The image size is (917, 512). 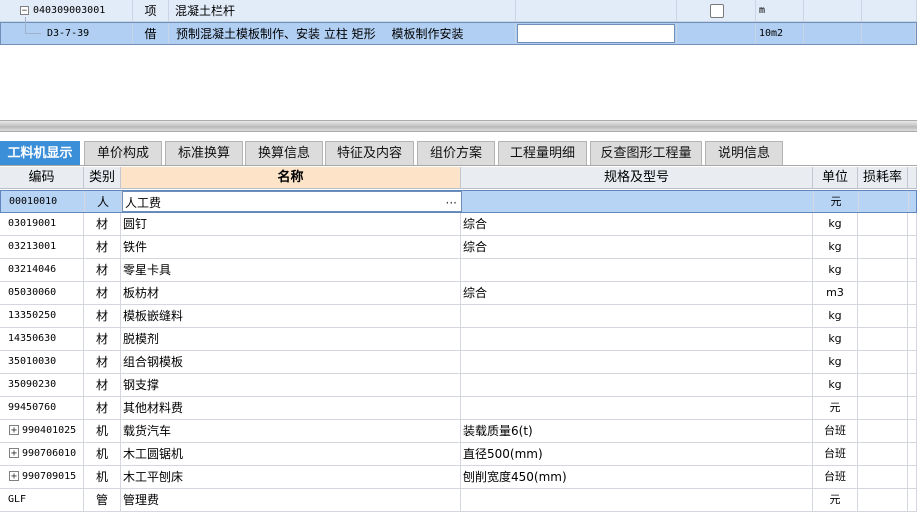 What do you see at coordinates (291, 477) in the screenshot?
I see `cell-name: 木工平刨床` at bounding box center [291, 477].